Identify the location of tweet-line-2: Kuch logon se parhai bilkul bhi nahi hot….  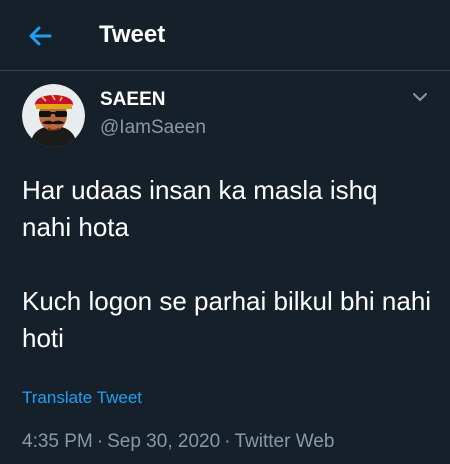
(227, 319).